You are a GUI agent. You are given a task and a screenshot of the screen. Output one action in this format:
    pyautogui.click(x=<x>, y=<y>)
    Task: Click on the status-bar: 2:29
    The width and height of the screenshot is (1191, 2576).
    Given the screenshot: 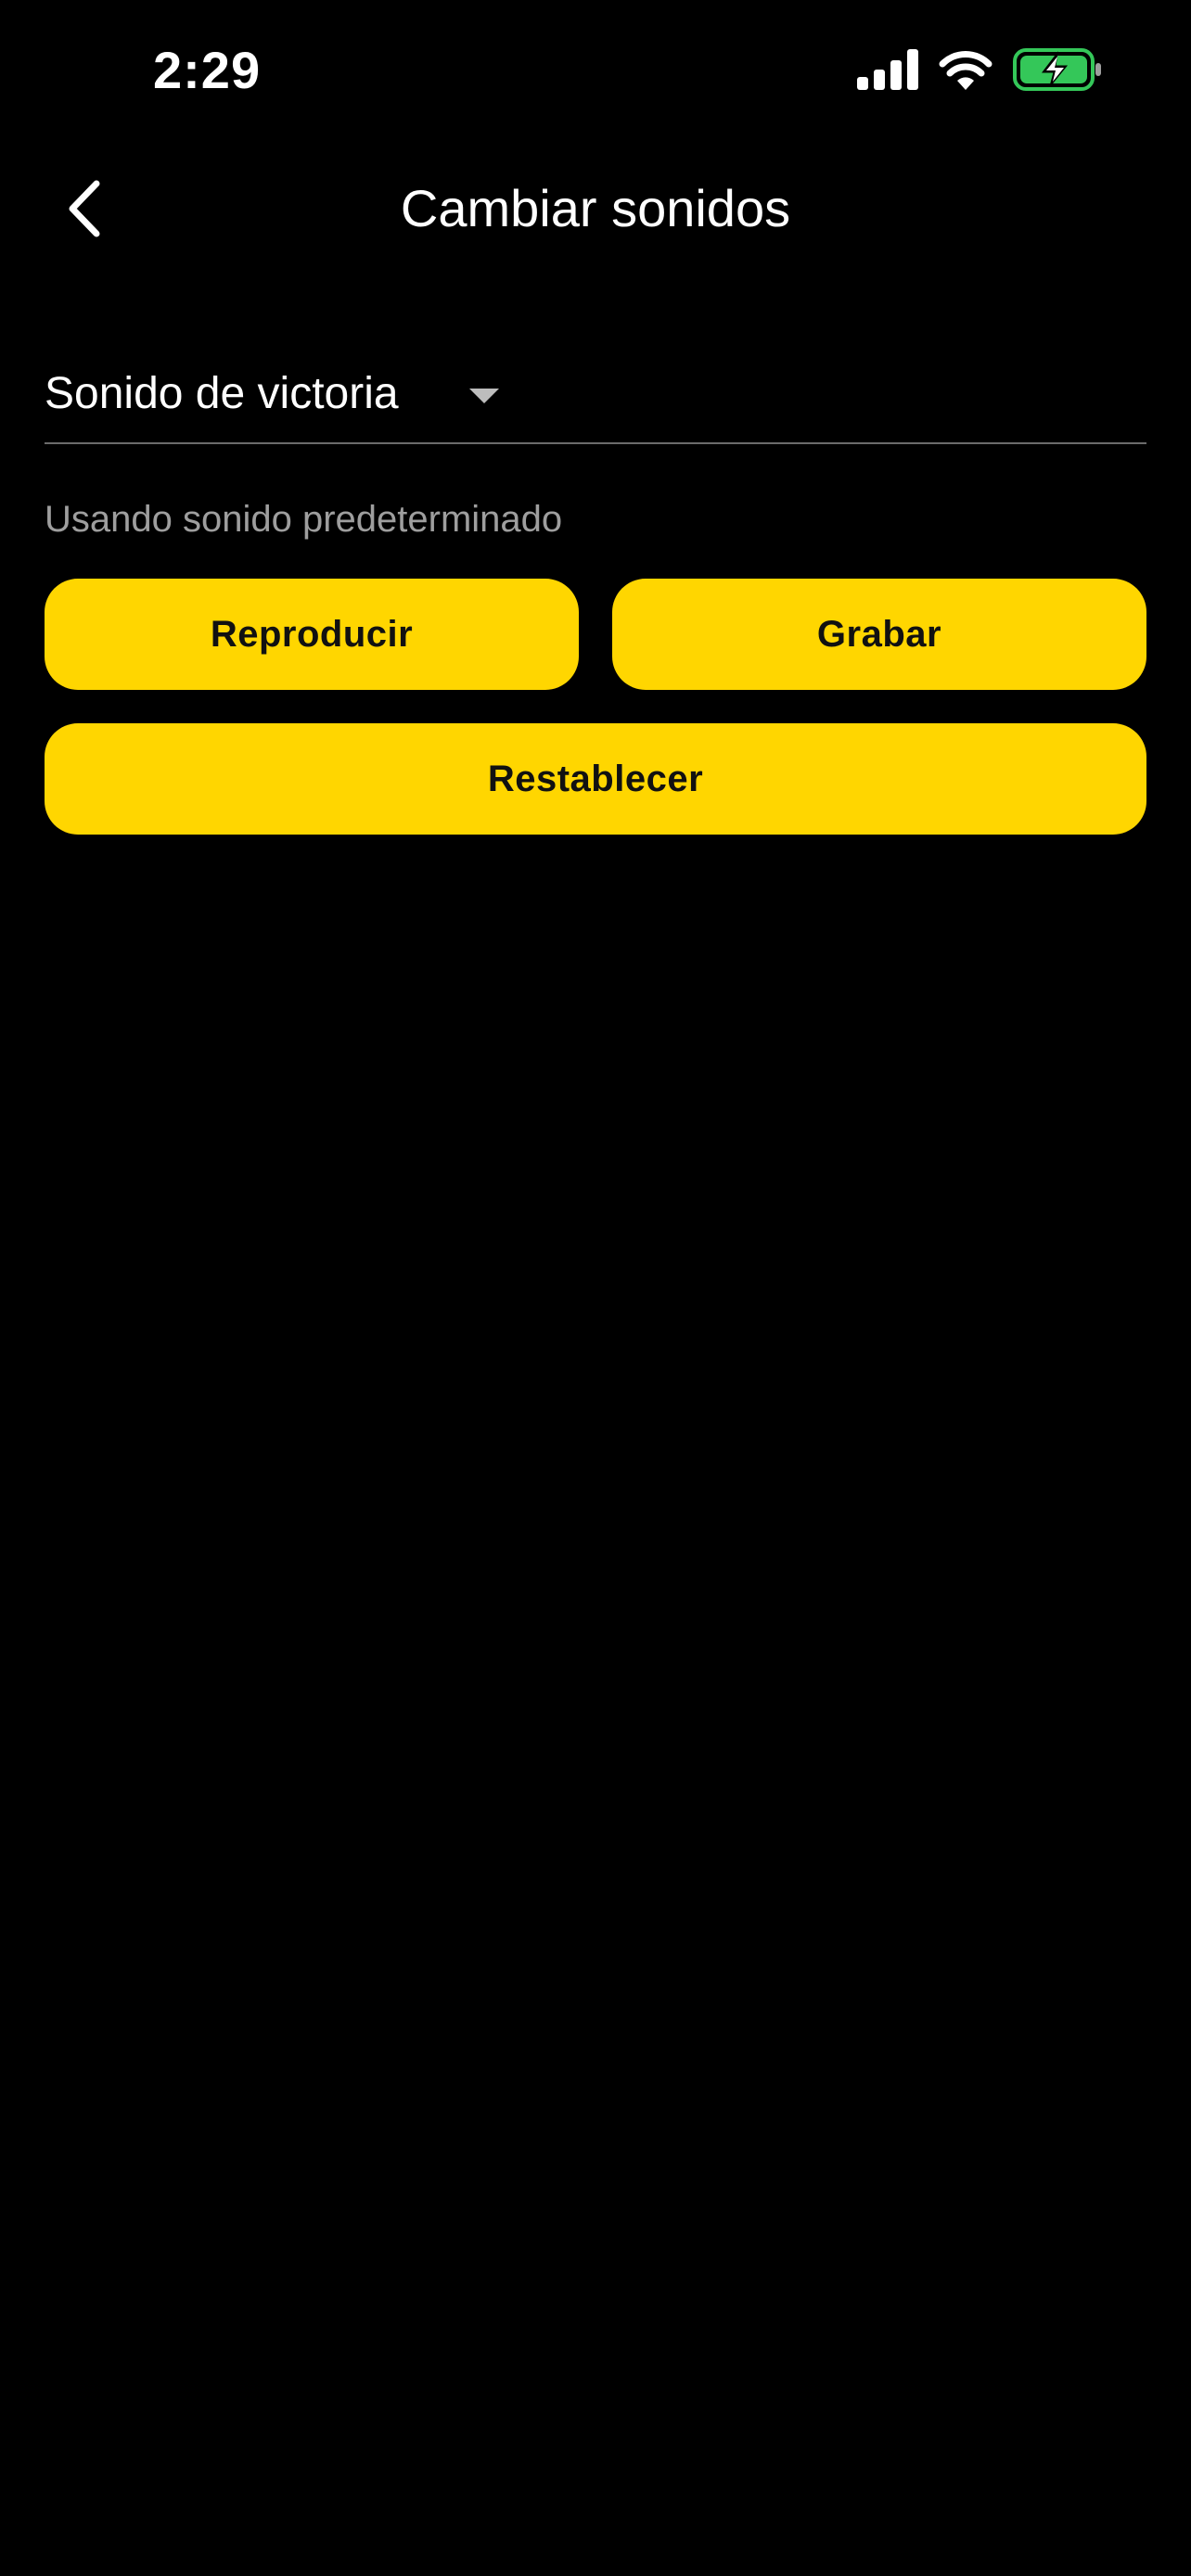 What is the action you would take?
    pyautogui.click(x=595, y=69)
    